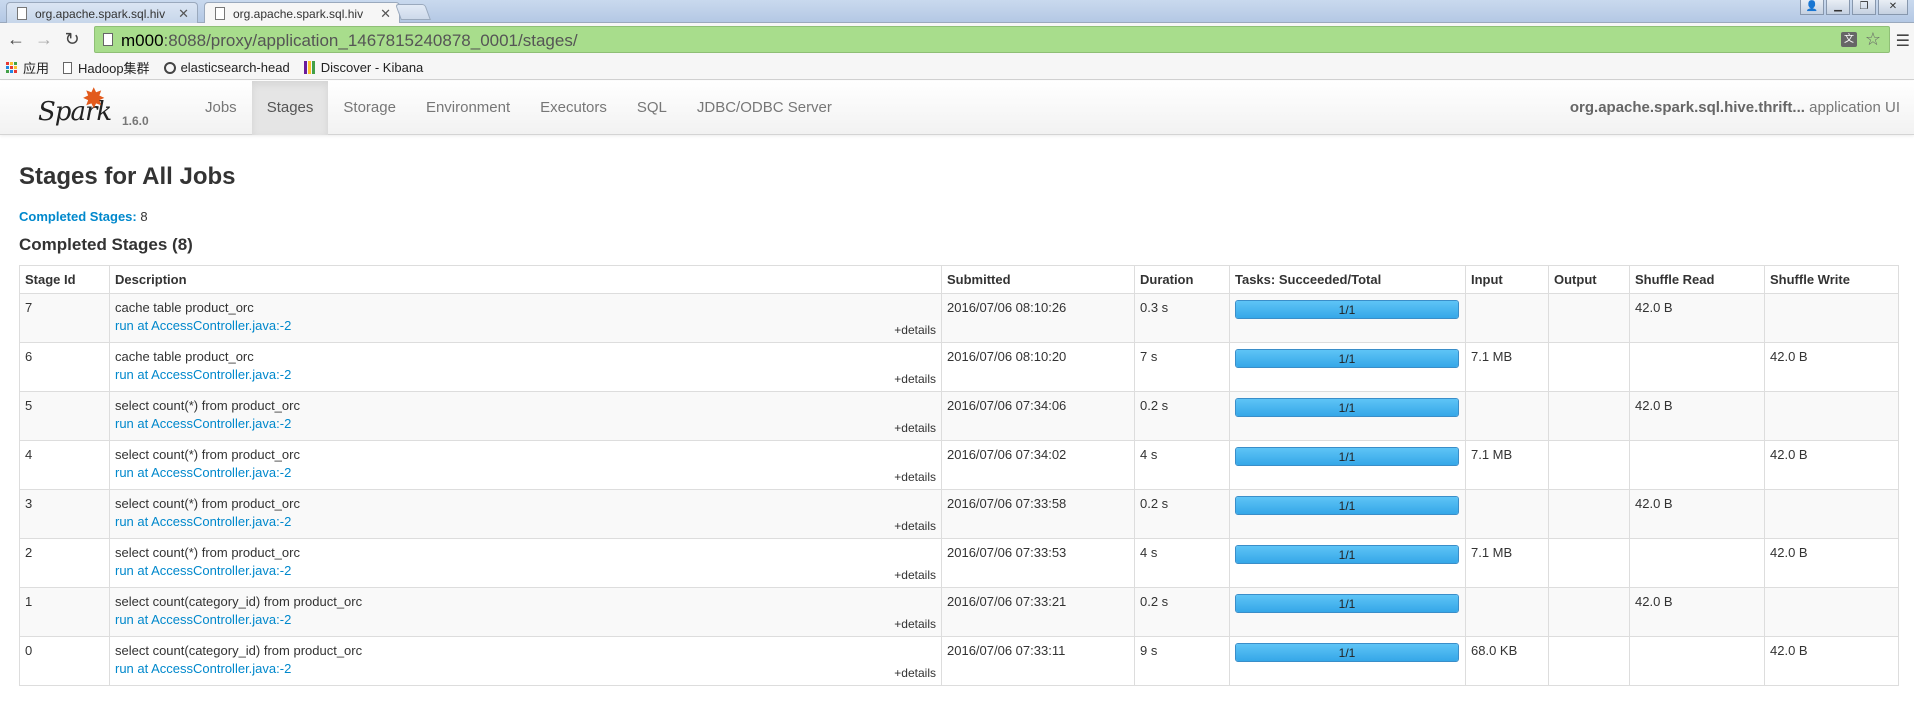  I want to click on column-header-shuffle-write: Shuffle Write, so click(1831, 279).